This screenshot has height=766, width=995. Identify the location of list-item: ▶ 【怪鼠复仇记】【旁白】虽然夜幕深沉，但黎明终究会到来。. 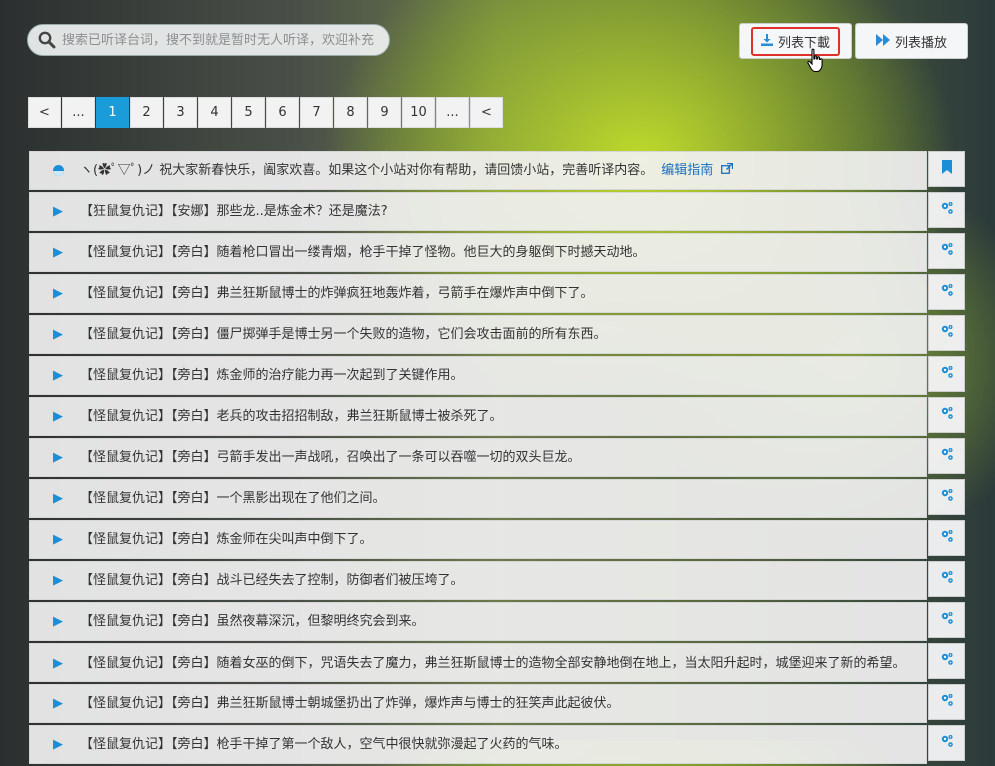
(497, 621).